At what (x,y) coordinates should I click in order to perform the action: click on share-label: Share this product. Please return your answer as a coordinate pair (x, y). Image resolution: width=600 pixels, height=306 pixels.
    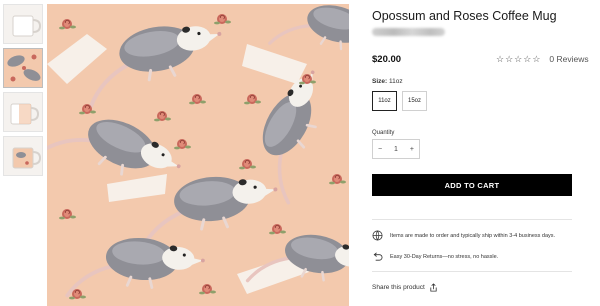
    Looking at the image, I should click on (398, 287).